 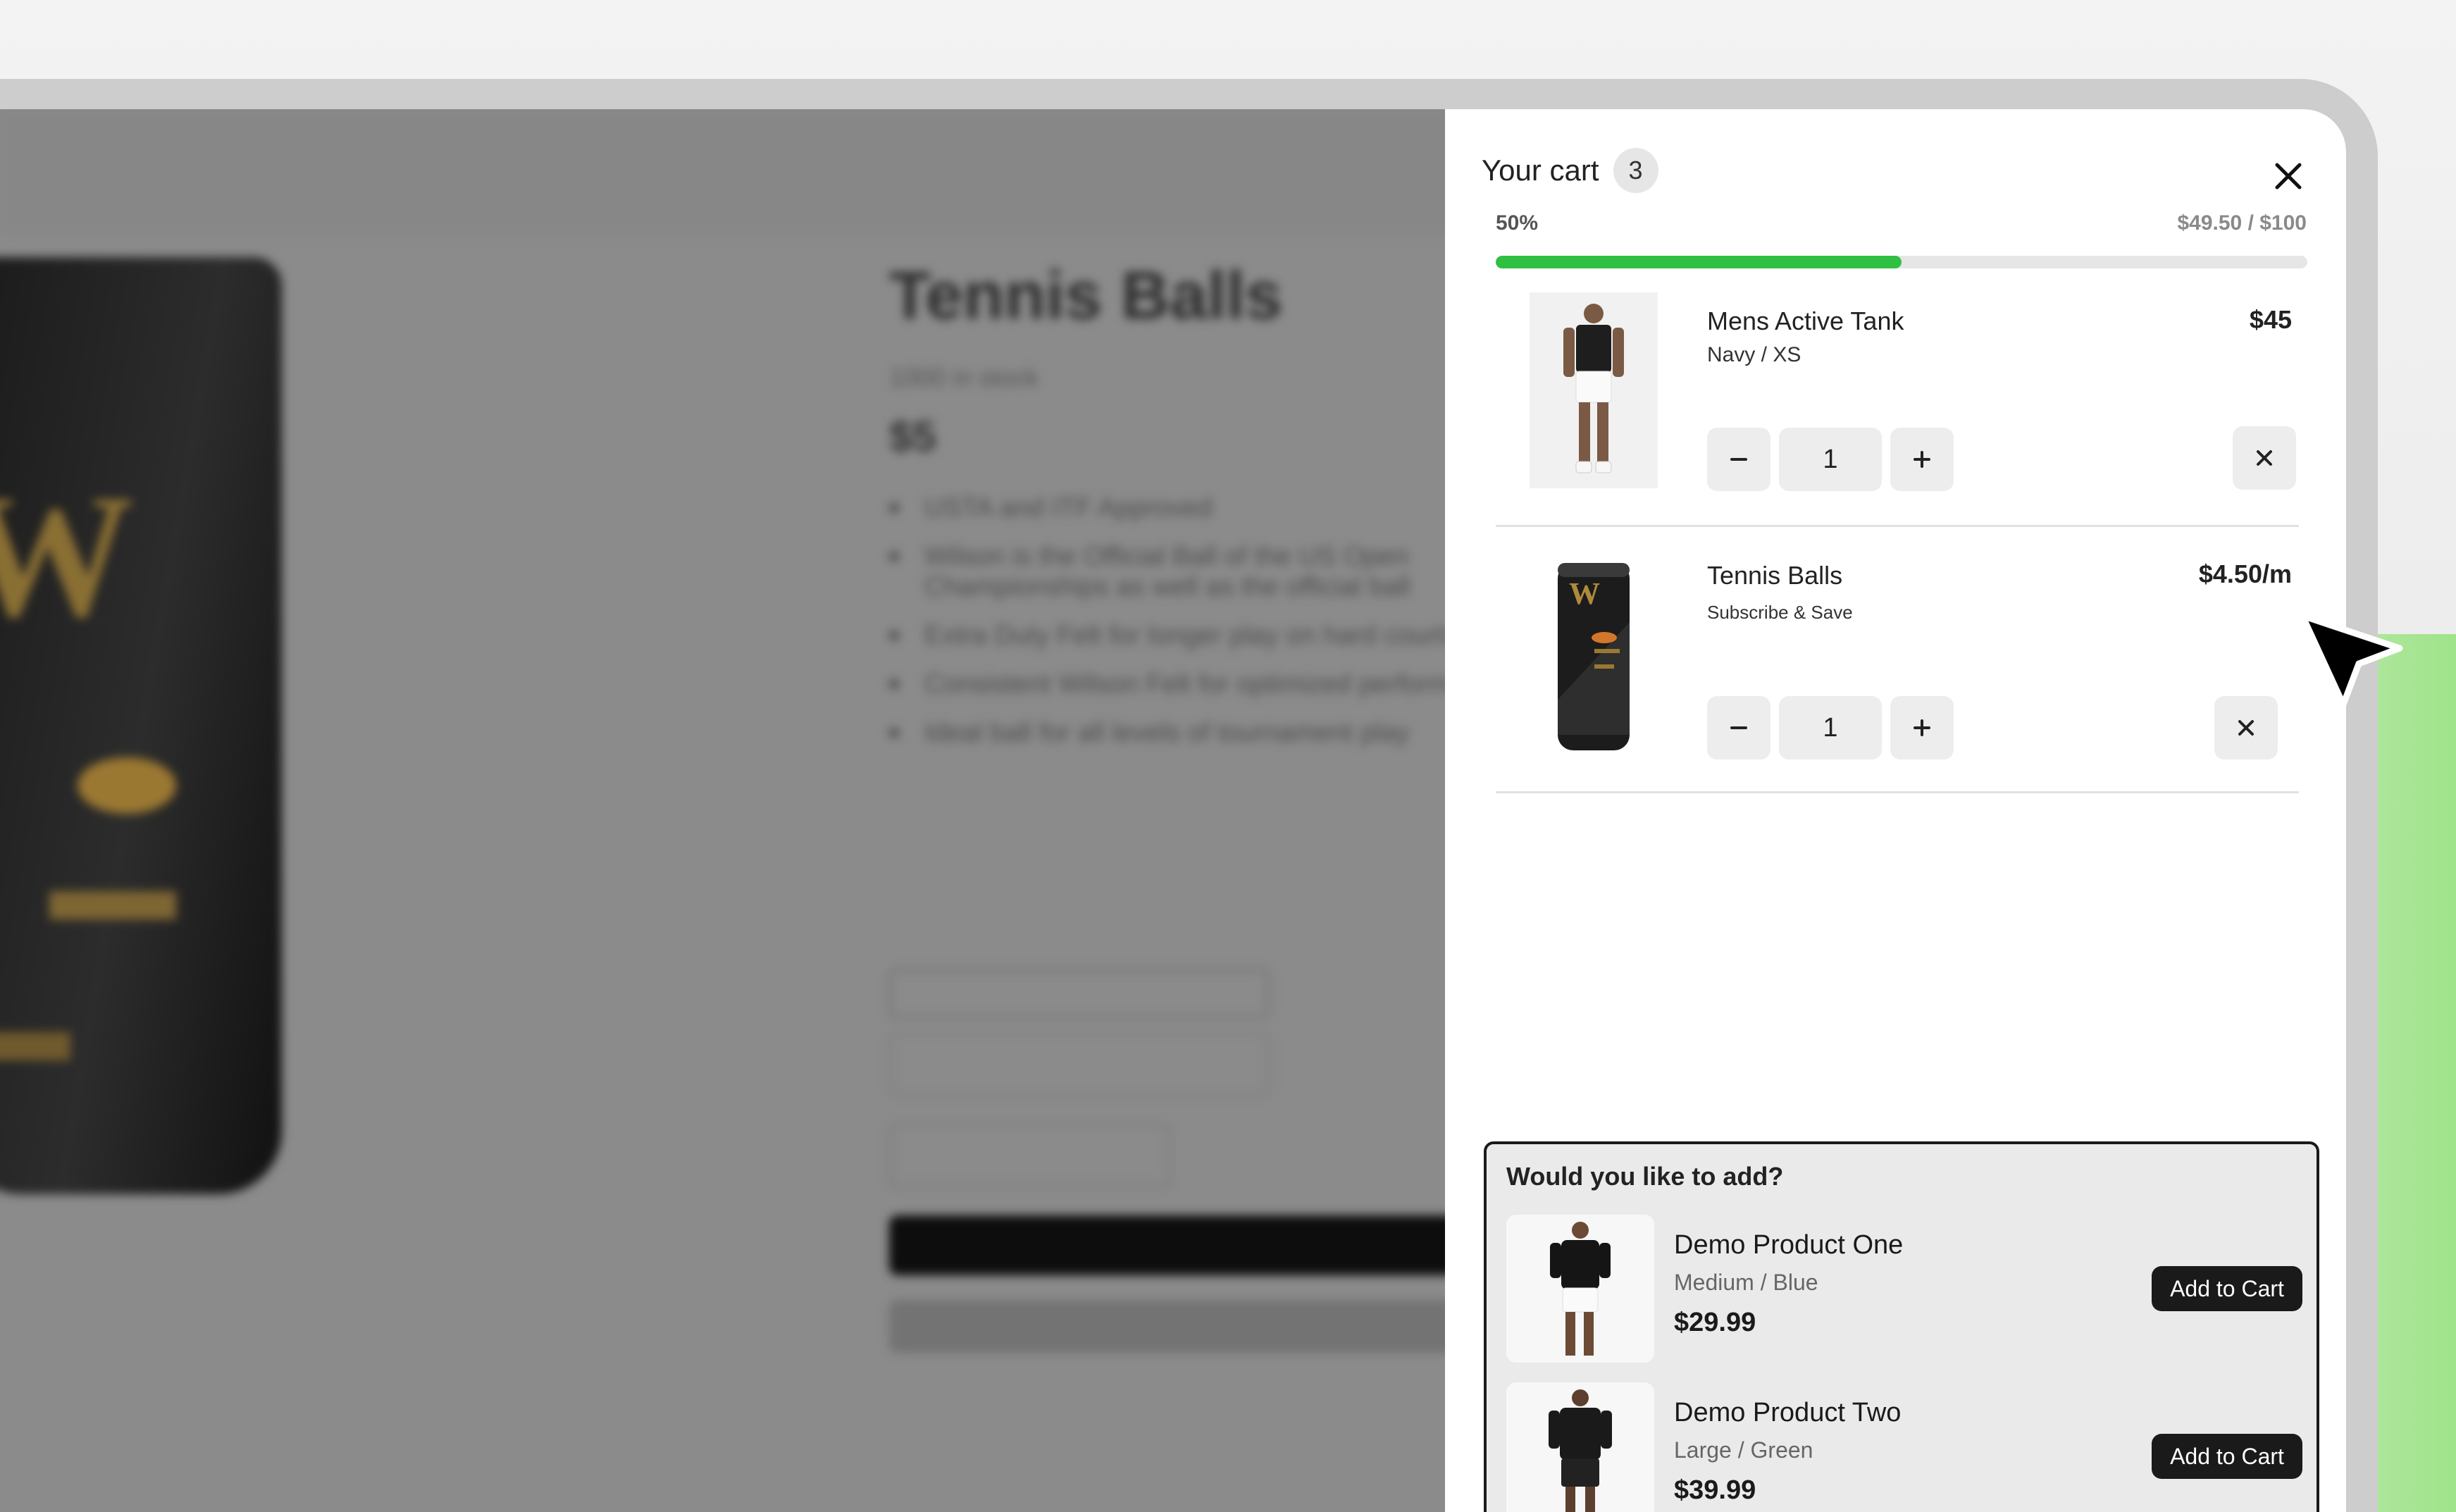 I want to click on stock-status: 1000 in stock, so click(x=964, y=377).